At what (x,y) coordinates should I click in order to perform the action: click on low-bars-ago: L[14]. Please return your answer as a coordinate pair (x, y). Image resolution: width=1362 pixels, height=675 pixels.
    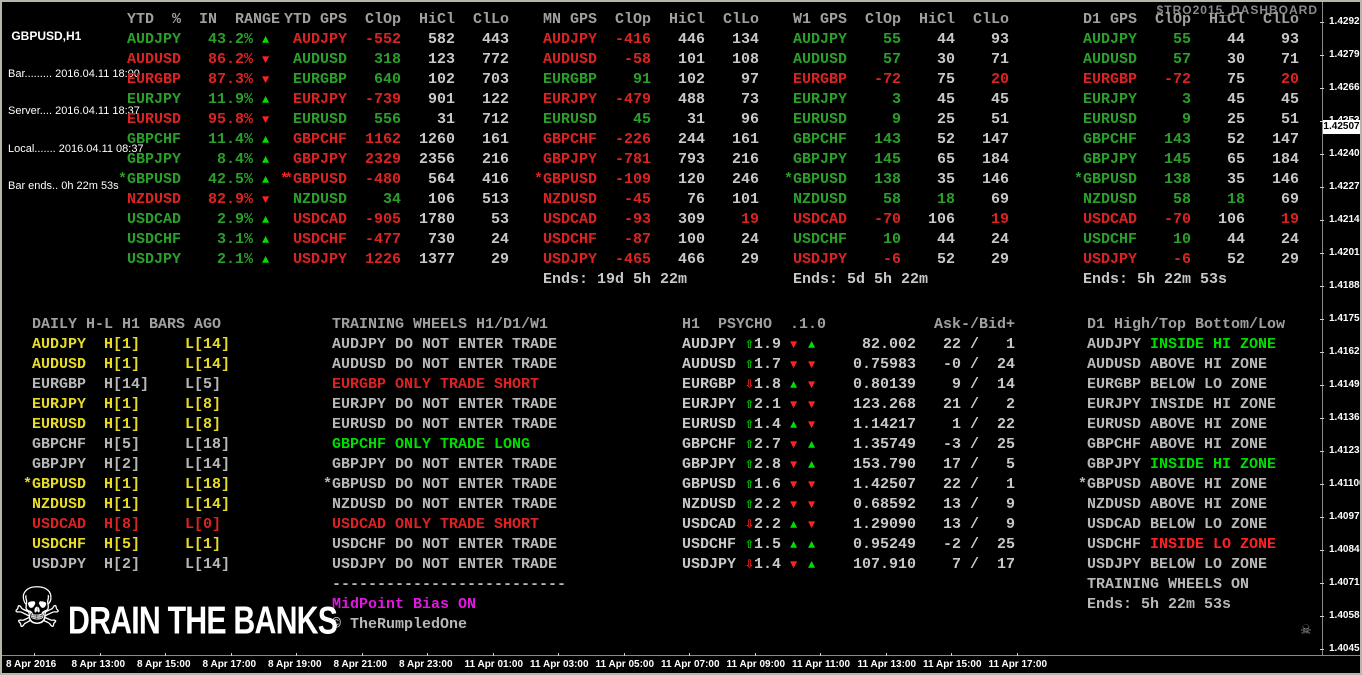
    Looking at the image, I should click on (208, 344).